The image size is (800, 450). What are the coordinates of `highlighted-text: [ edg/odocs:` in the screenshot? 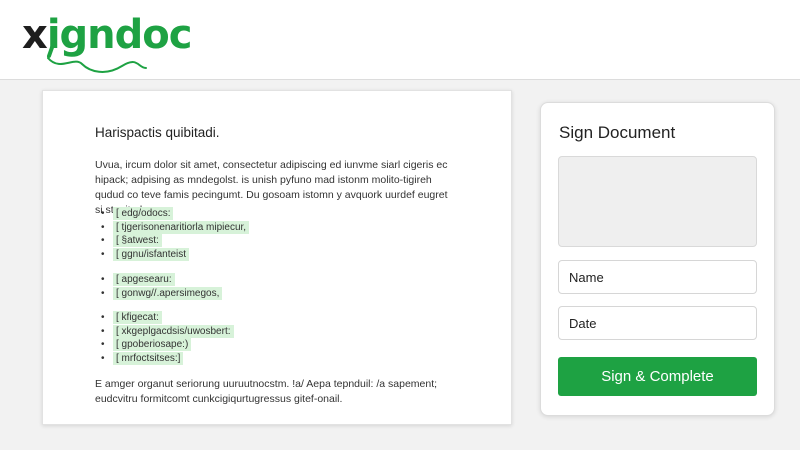 It's located at (143, 213).